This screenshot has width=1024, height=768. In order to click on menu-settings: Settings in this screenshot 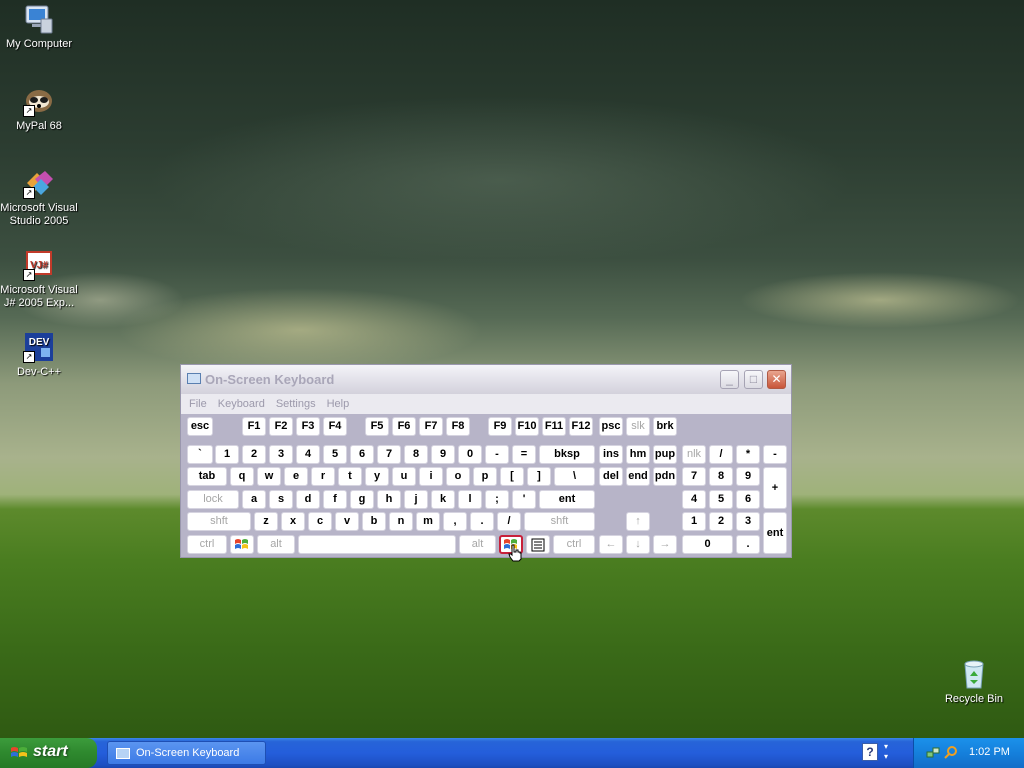, I will do `click(296, 404)`.